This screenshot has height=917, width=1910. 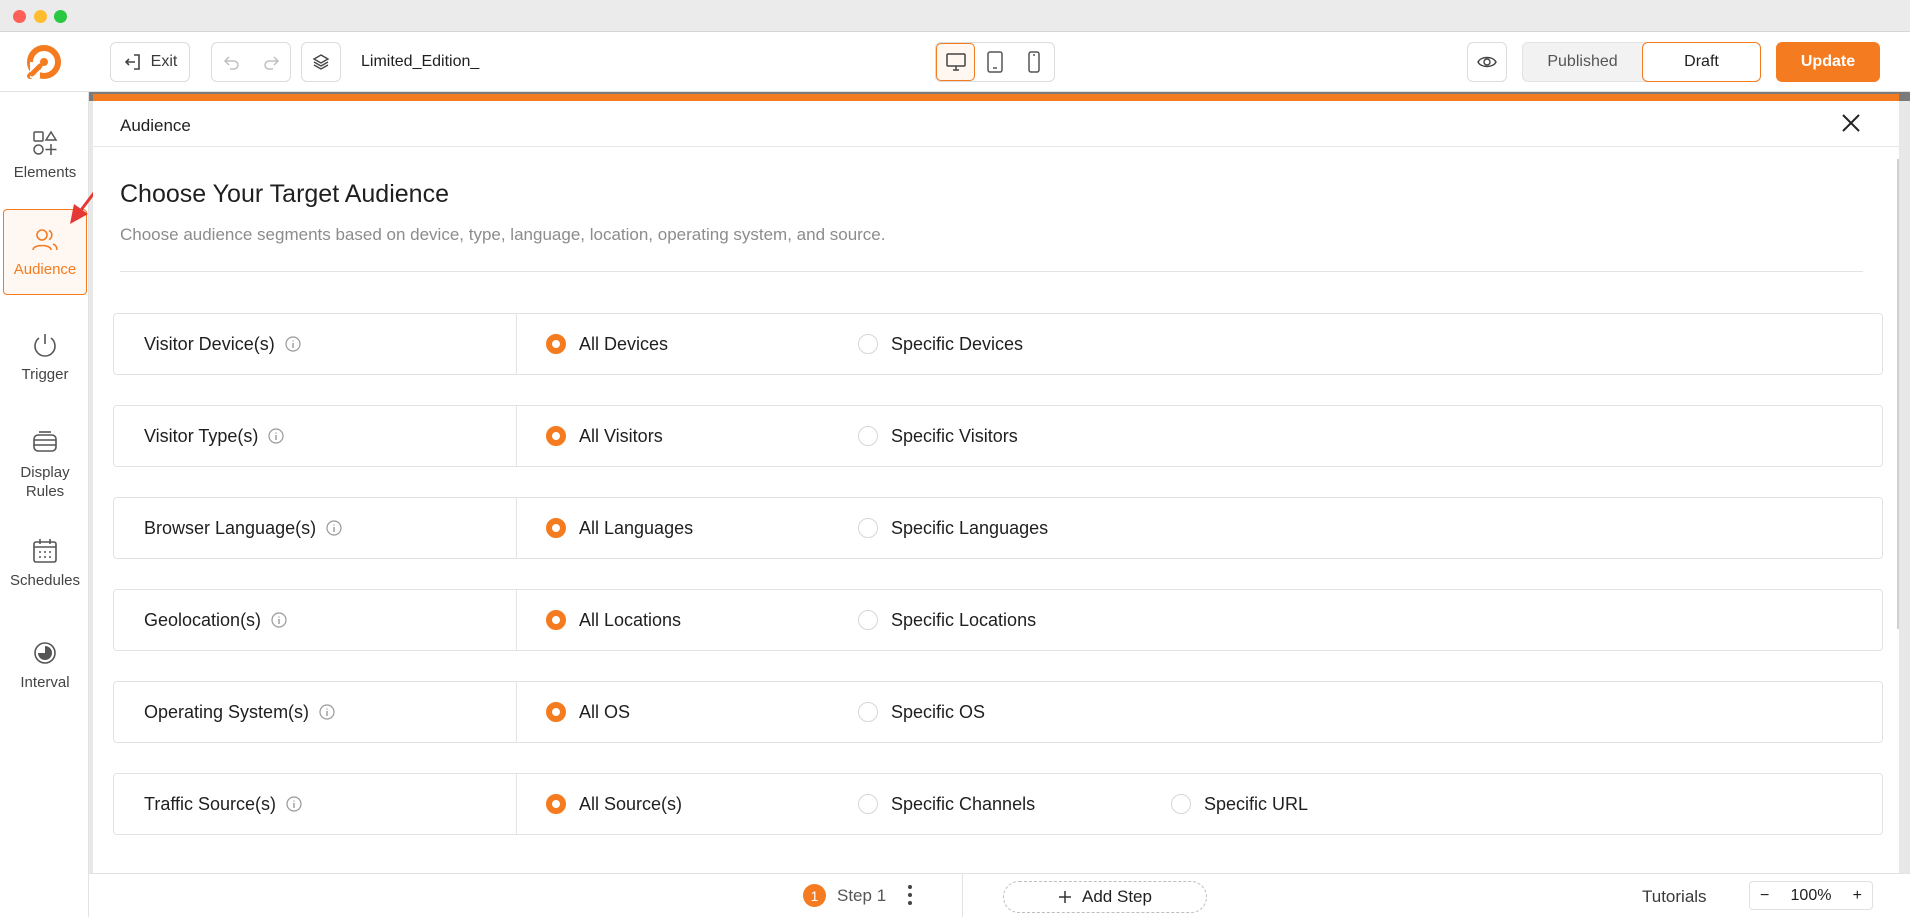 What do you see at coordinates (1487, 62) in the screenshot?
I see `preview-button` at bounding box center [1487, 62].